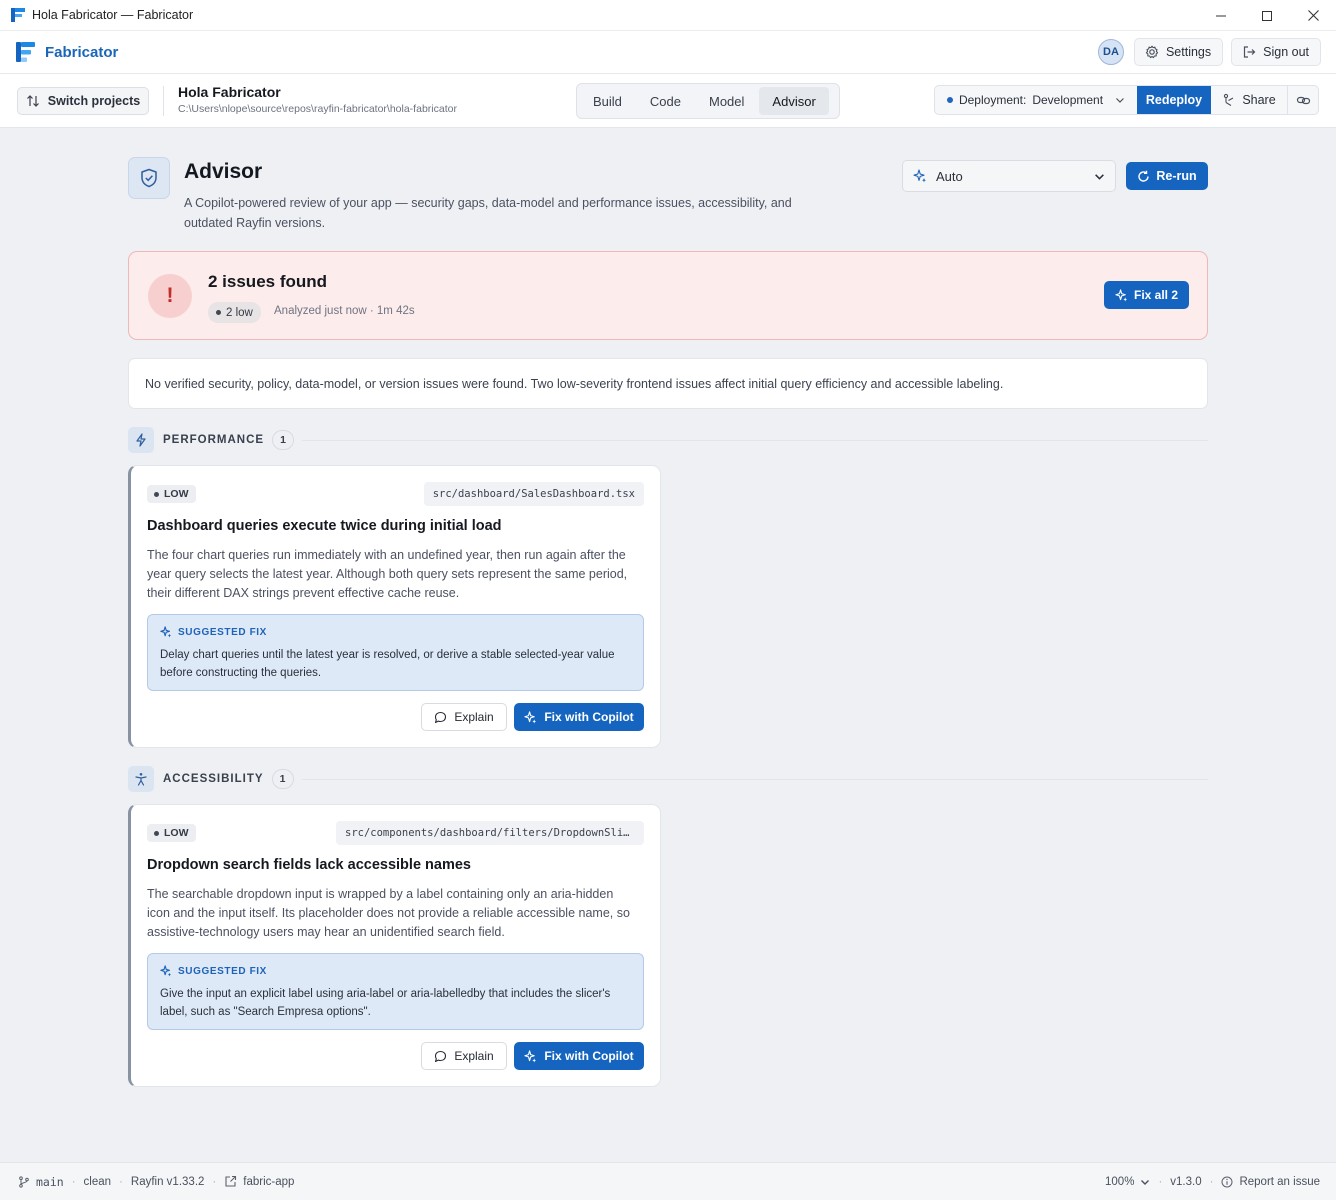 This screenshot has width=1336, height=1200. Describe the element at coordinates (992, 100) in the screenshot. I see `deployment-label: Deployment:` at that location.